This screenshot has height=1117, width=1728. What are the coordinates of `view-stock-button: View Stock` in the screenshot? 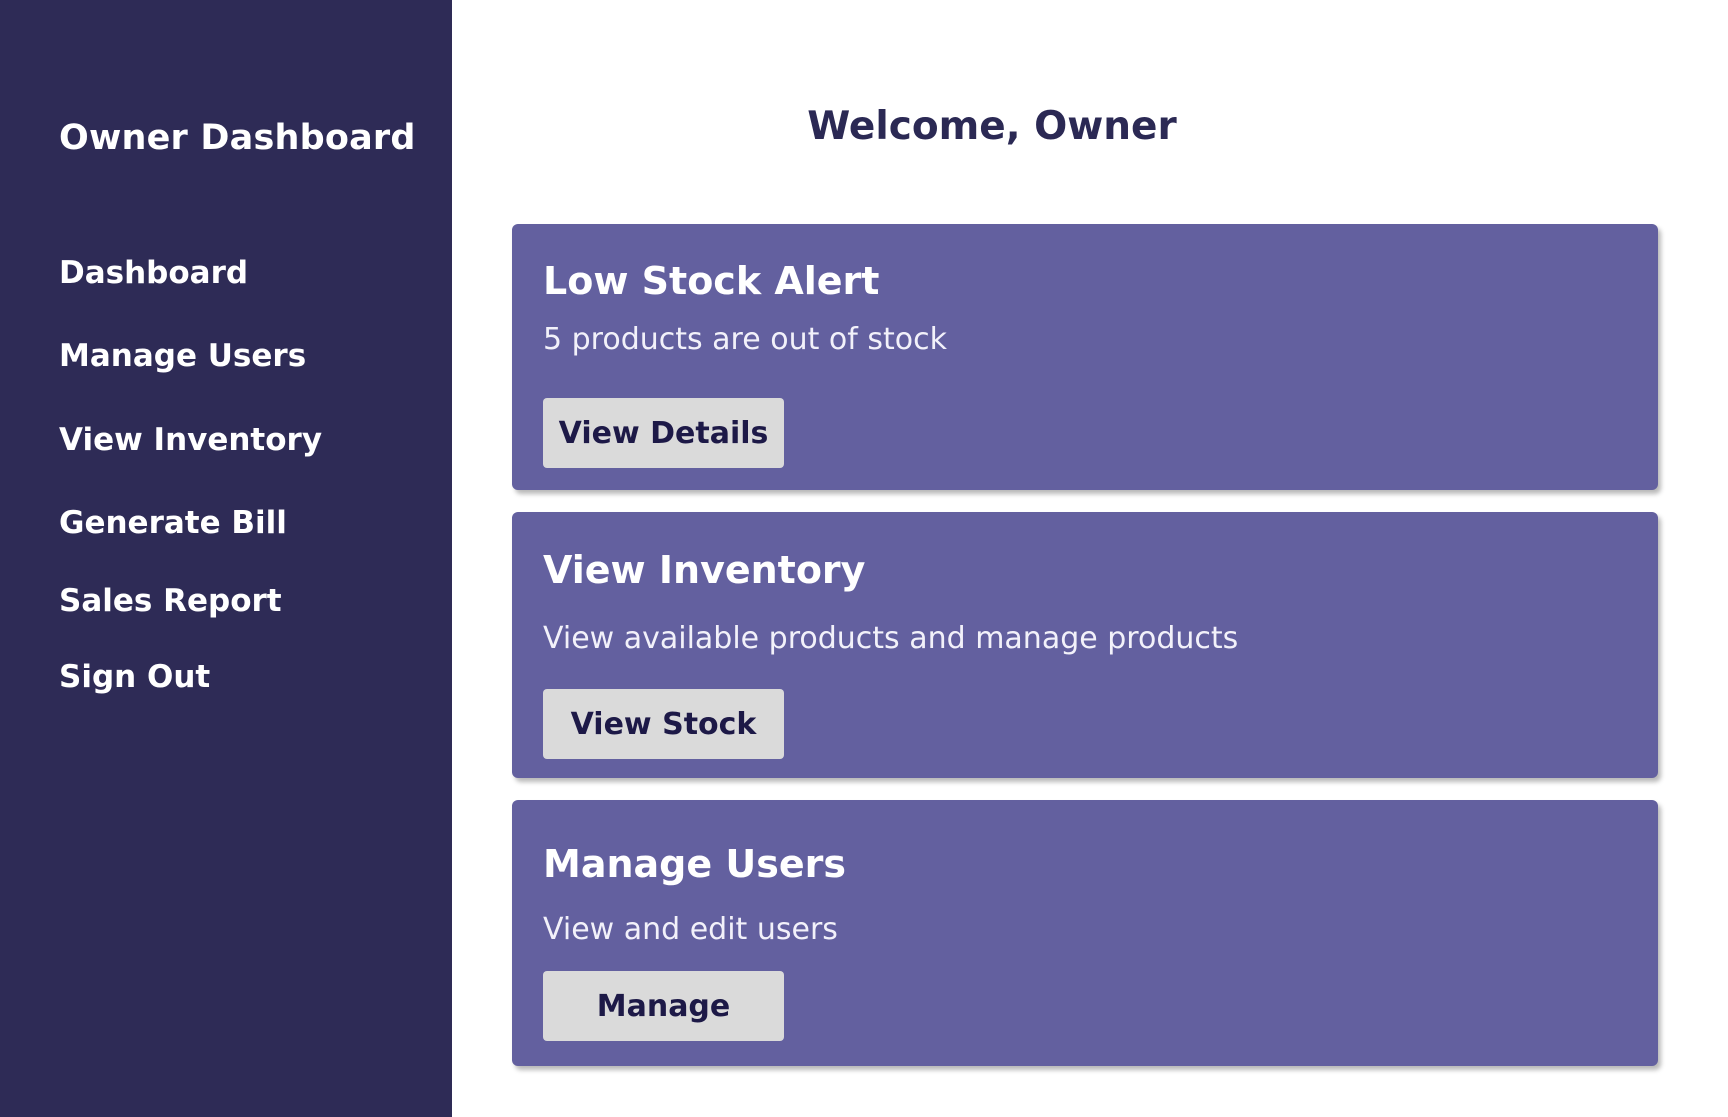 It's located at (663, 724).